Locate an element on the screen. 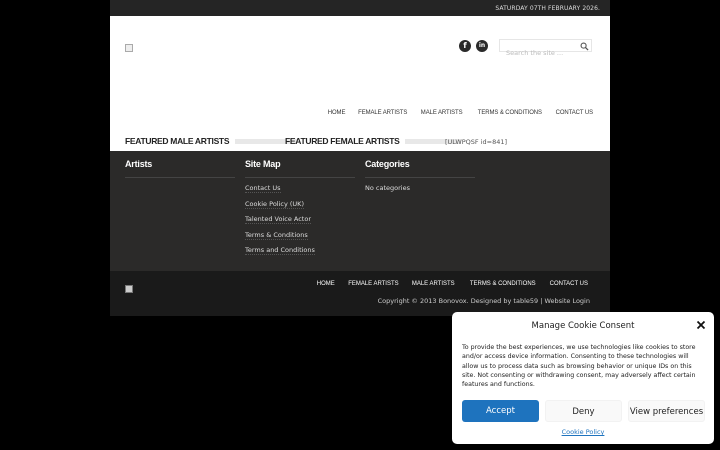  sitemap-link-terms: Terms & Conditions is located at coordinates (276, 235).